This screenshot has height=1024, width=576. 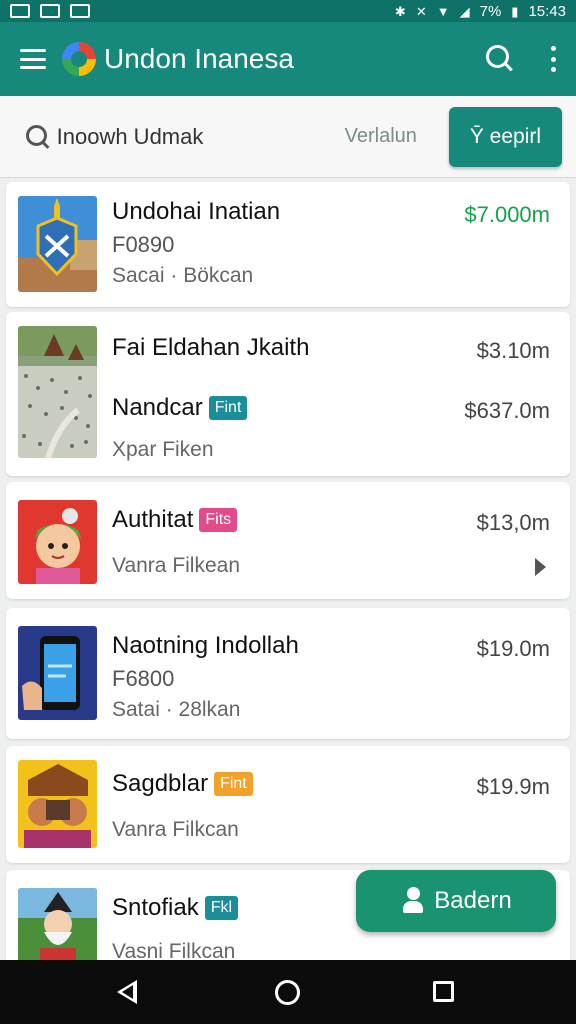 What do you see at coordinates (400, 11) in the screenshot?
I see `bluetooth-icon: ✱` at bounding box center [400, 11].